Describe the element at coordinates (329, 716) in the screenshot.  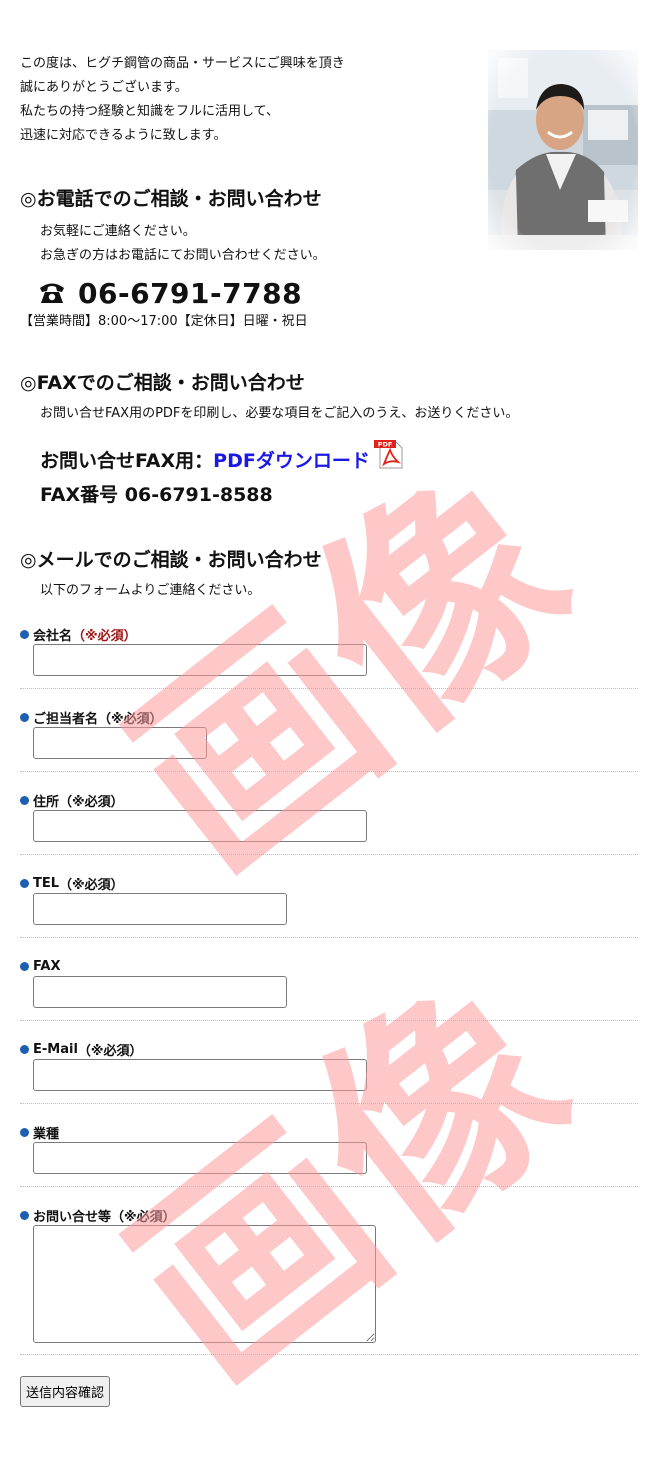
I see `field-label: ご担当者名 （※必須）` at that location.